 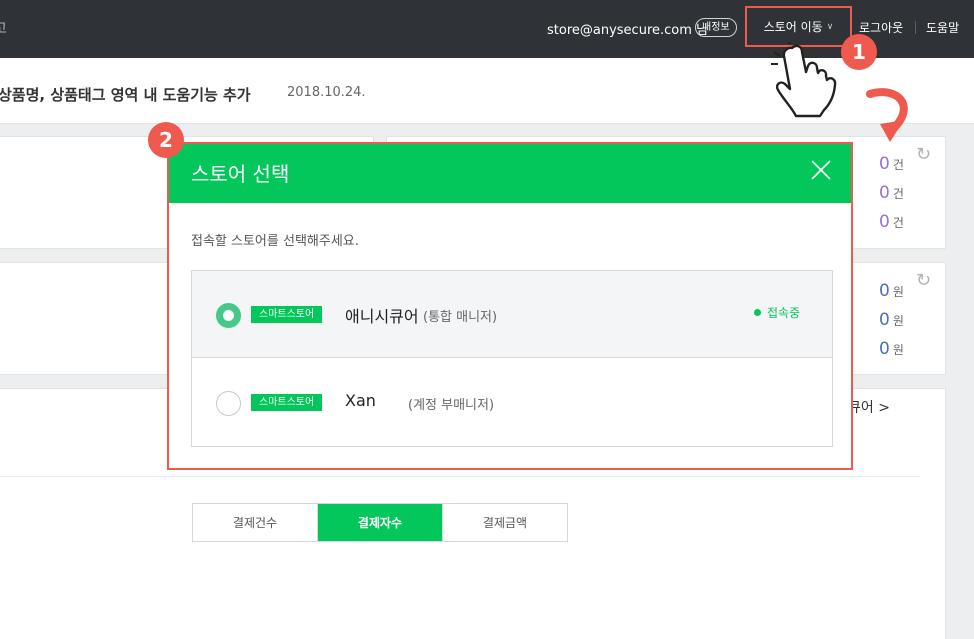 What do you see at coordinates (228, 315) in the screenshot?
I see `radio-selected` at bounding box center [228, 315].